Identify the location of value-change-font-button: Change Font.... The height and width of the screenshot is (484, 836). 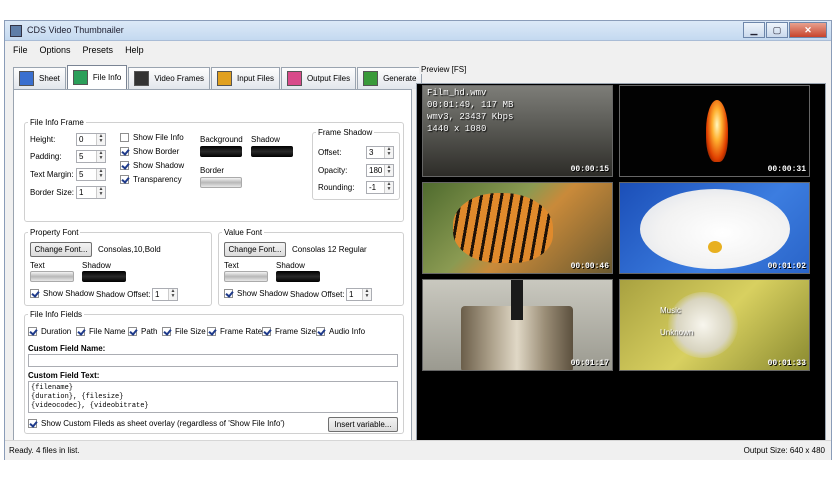
(255, 249).